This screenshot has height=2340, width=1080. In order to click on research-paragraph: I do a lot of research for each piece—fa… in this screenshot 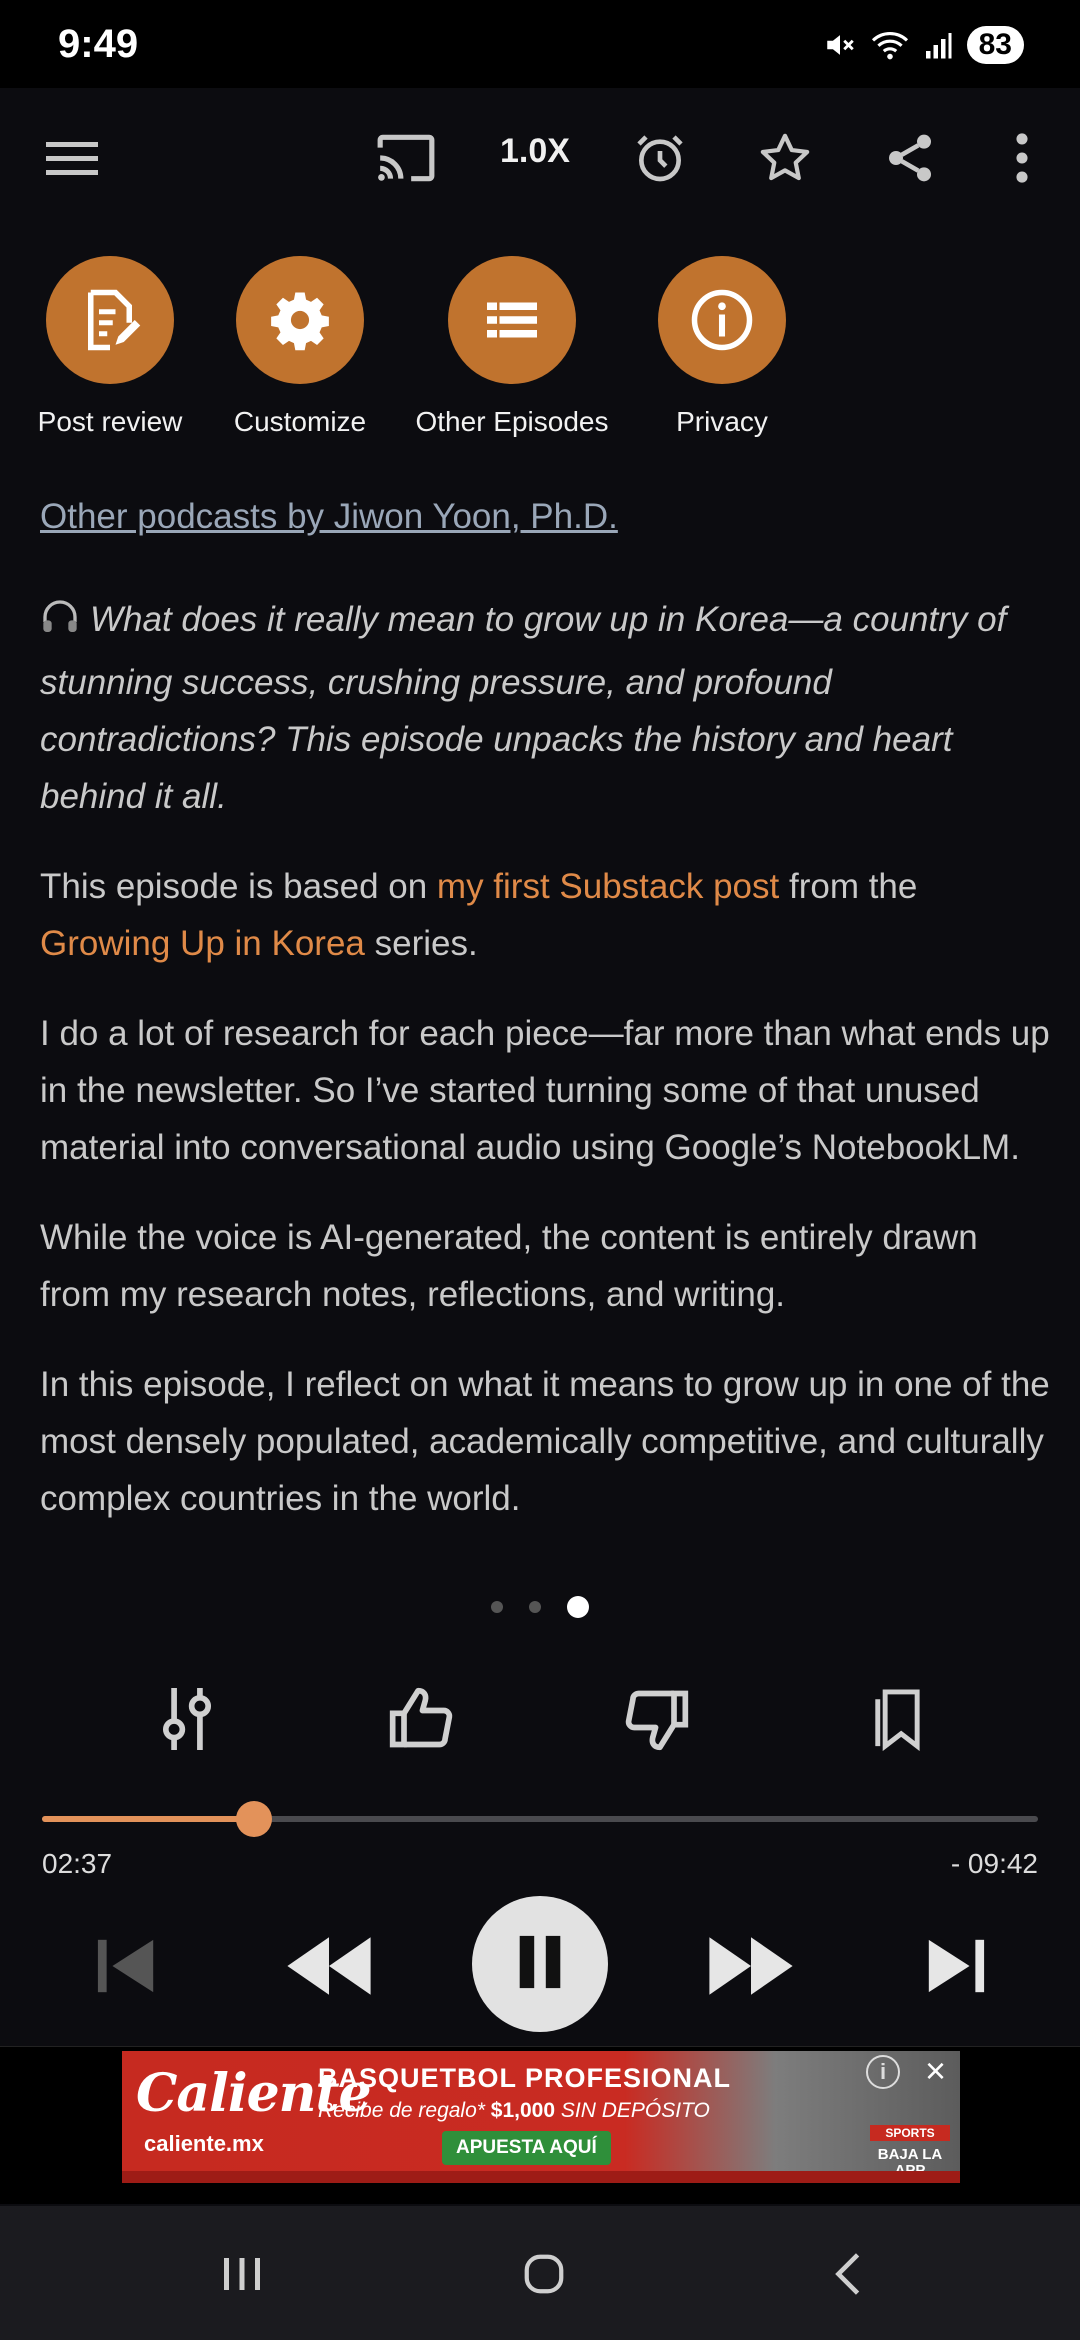, I will do `click(545, 1090)`.